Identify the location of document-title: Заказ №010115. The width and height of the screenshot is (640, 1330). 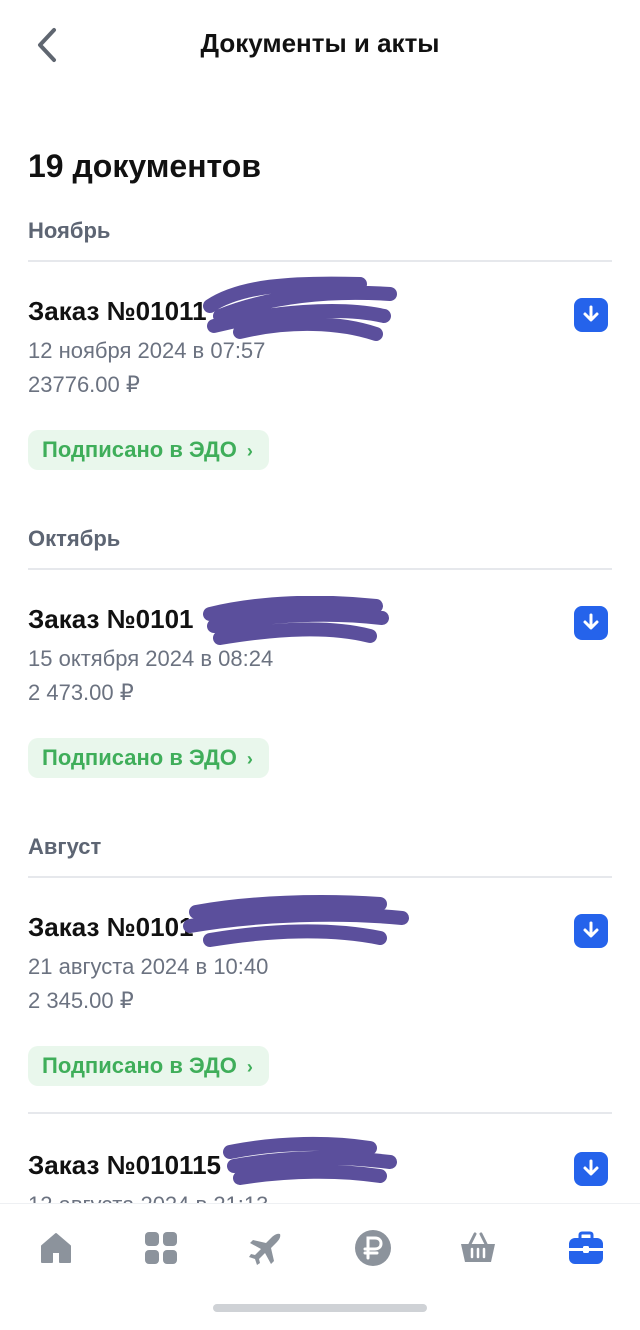
(124, 1165).